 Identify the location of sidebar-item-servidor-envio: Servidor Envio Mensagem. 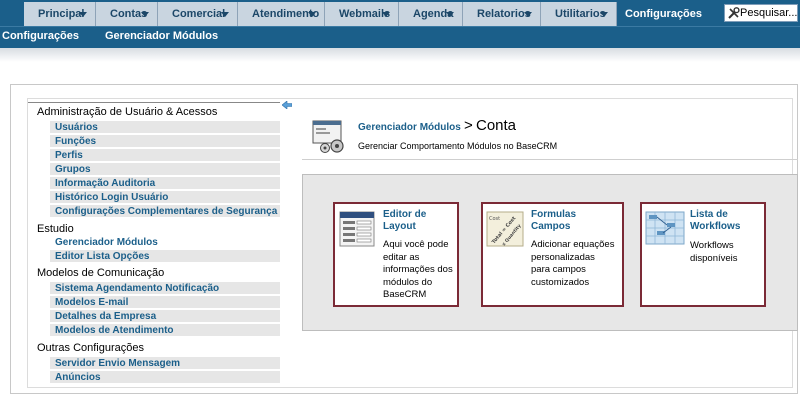
(165, 363).